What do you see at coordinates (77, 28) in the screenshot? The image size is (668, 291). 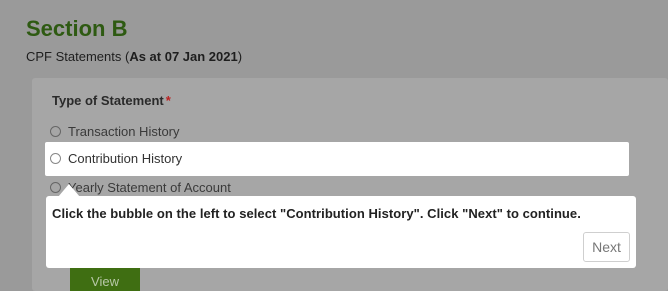 I see `section-title: Section B` at bounding box center [77, 28].